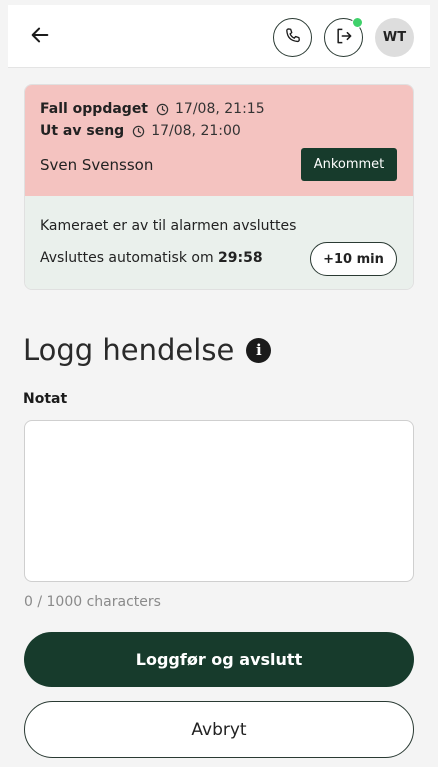  What do you see at coordinates (82, 131) in the screenshot?
I see `event-label: Ut av seng` at bounding box center [82, 131].